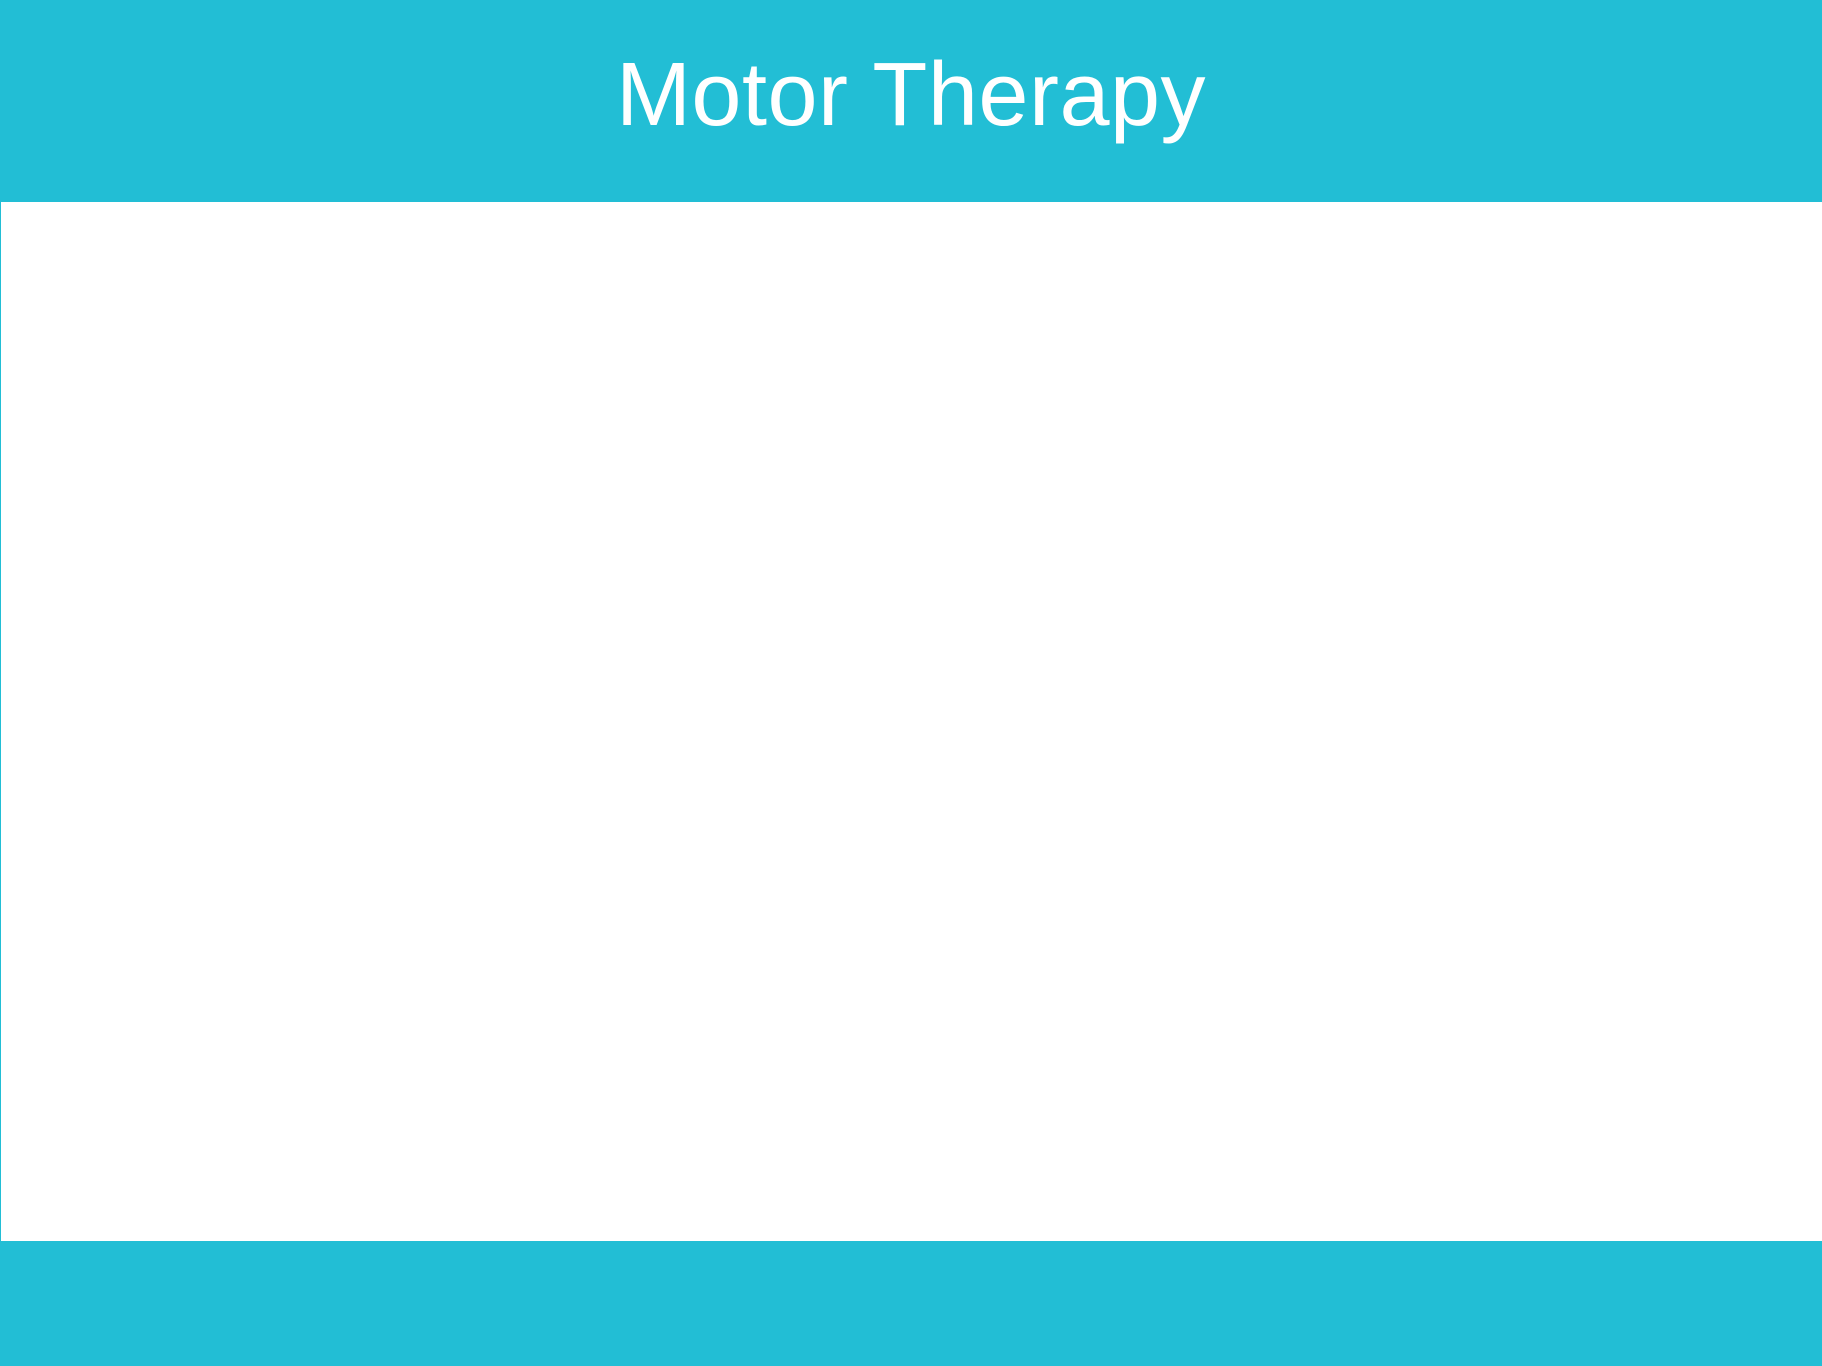 This screenshot has width=1822, height=1366. I want to click on header-bar: Motor Therapy, so click(911, 101).